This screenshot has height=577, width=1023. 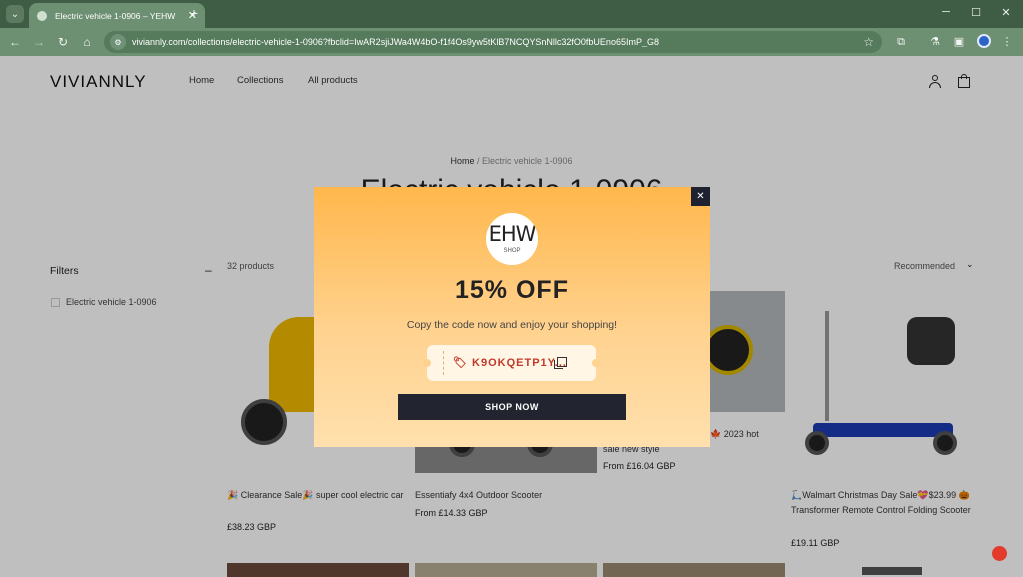 What do you see at coordinates (868, 42) in the screenshot?
I see `bookmark-star-icon: ☆` at bounding box center [868, 42].